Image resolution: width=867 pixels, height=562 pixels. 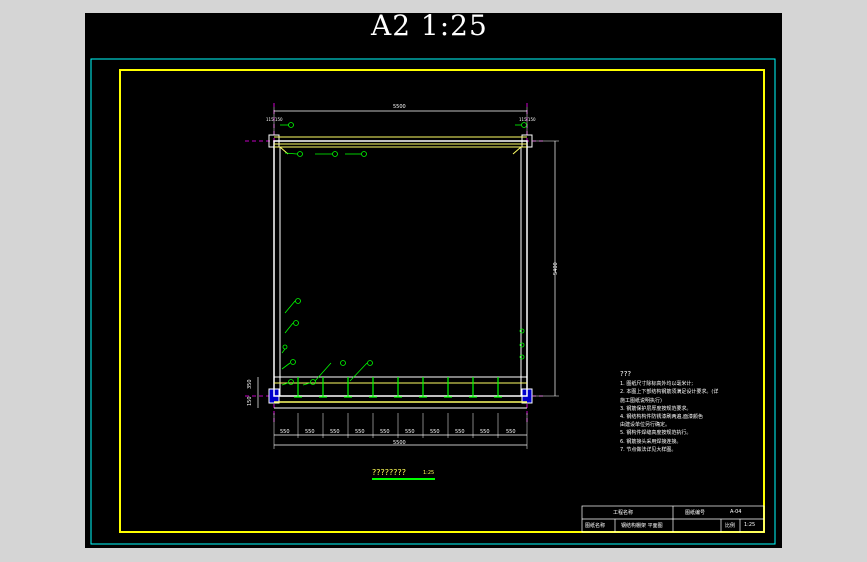 What do you see at coordinates (517, 150) in the screenshot?
I see `brace-right` at bounding box center [517, 150].